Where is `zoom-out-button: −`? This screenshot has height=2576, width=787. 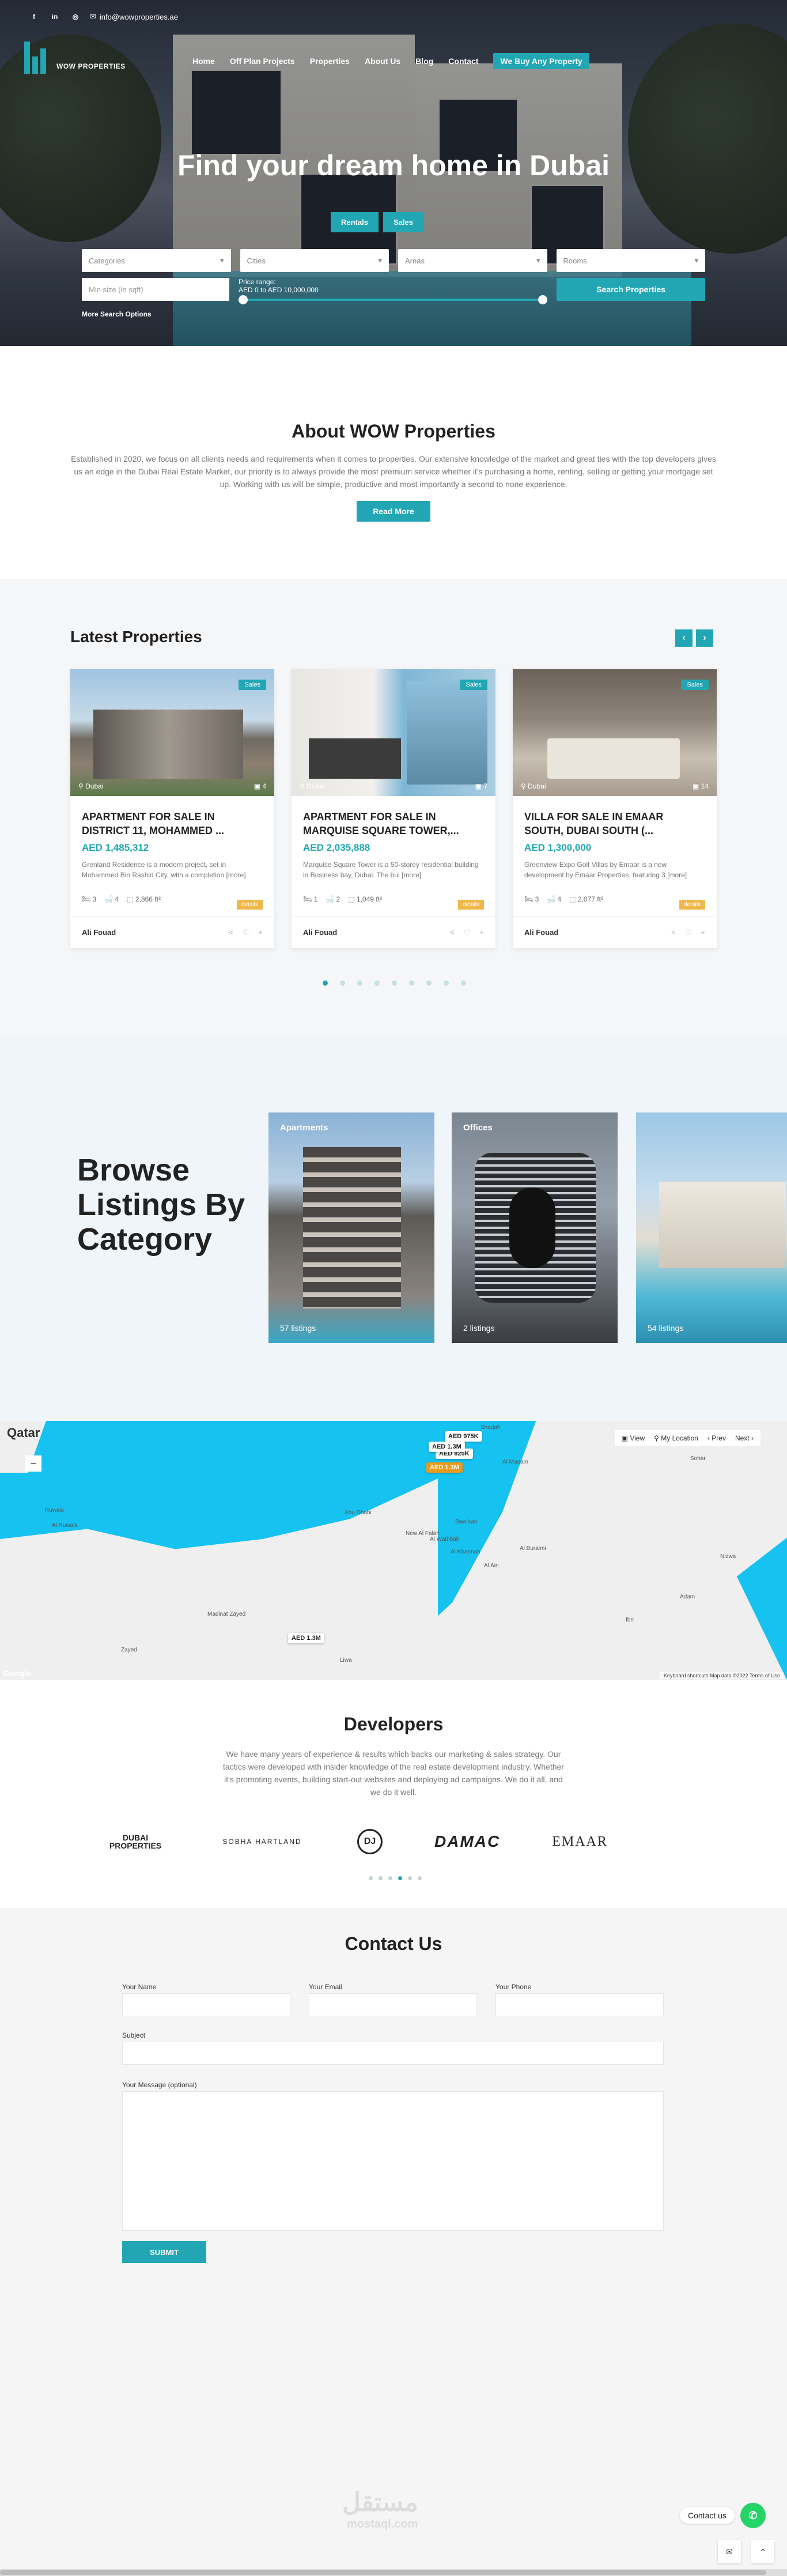 zoom-out-button: − is located at coordinates (33, 1463).